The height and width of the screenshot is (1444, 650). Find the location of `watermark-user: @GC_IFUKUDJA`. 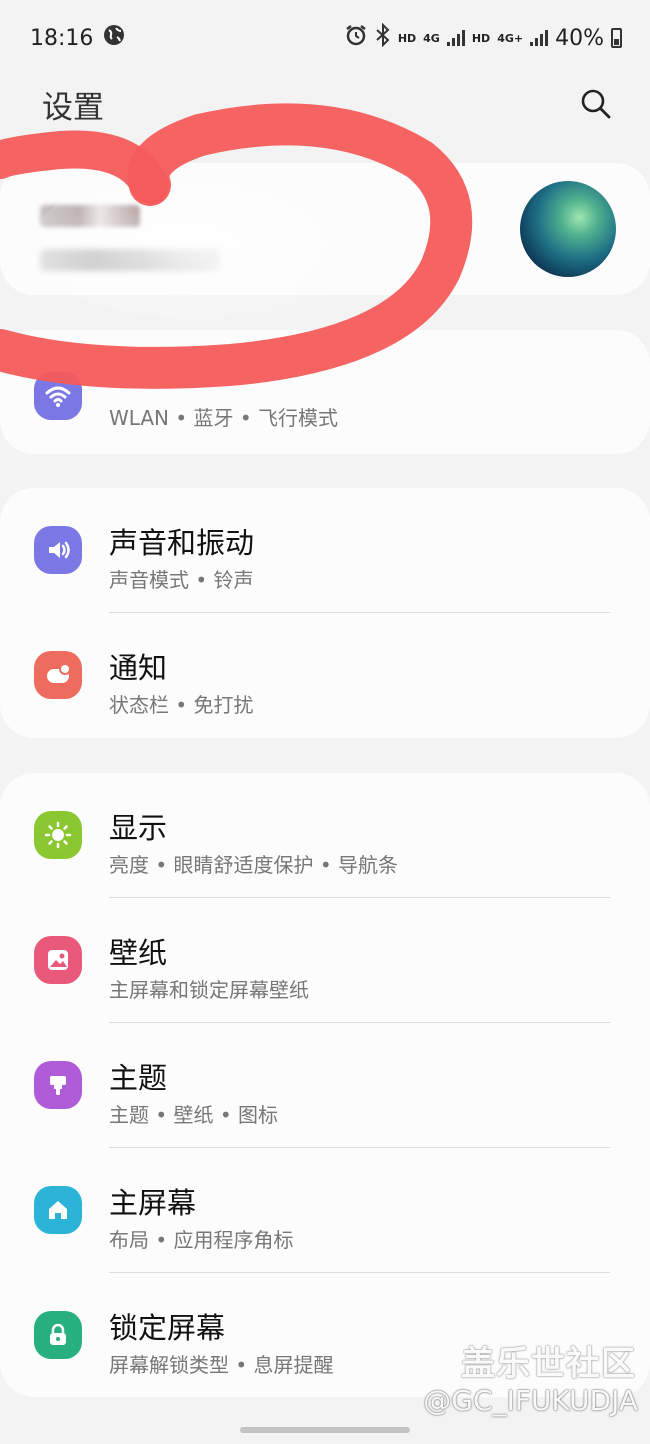

watermark-user: @GC_IFUKUDJA is located at coordinates (530, 1400).